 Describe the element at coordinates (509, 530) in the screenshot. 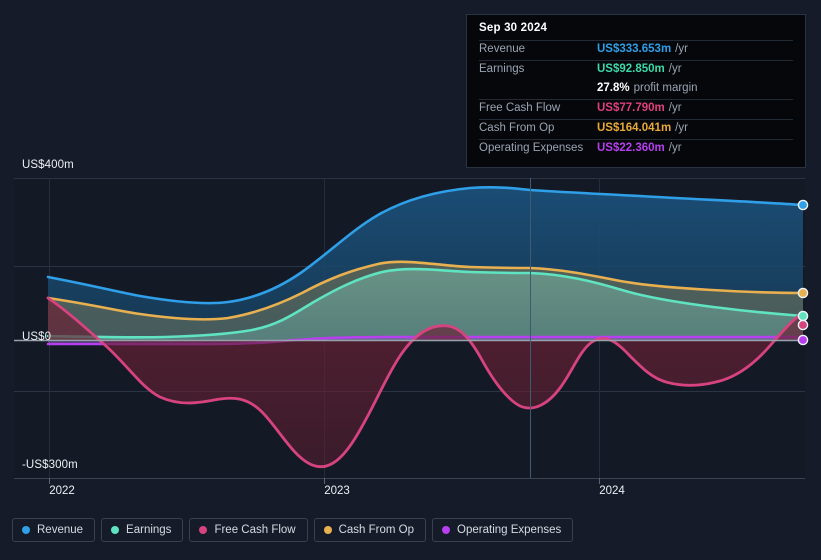

I see `legend-label-operating-expenses: Operating Expenses` at that location.